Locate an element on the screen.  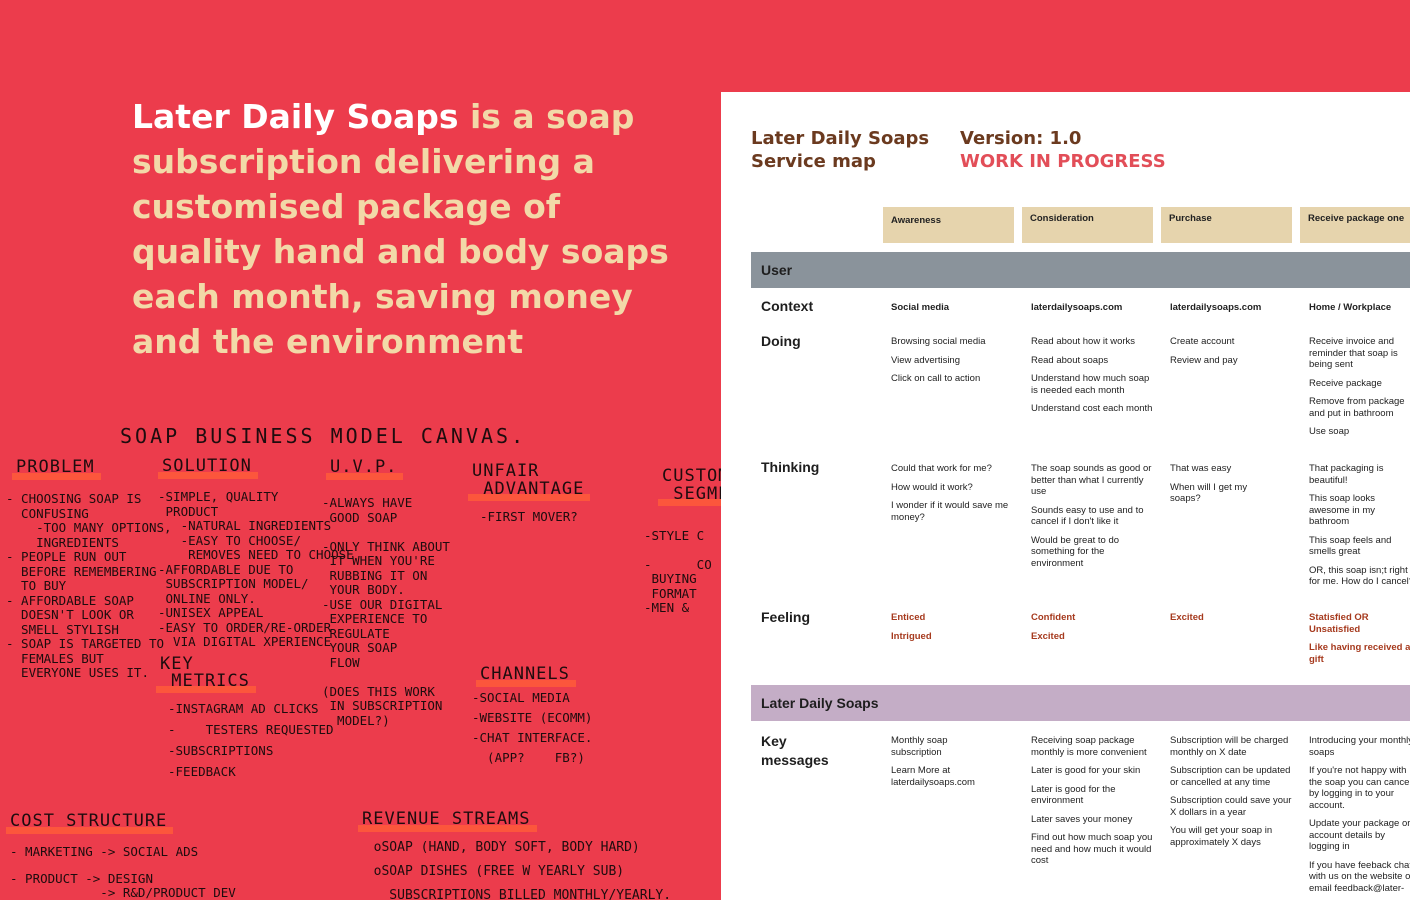
service-map-title: Later Daily Soaps Service map is located at coordinates (840, 150).